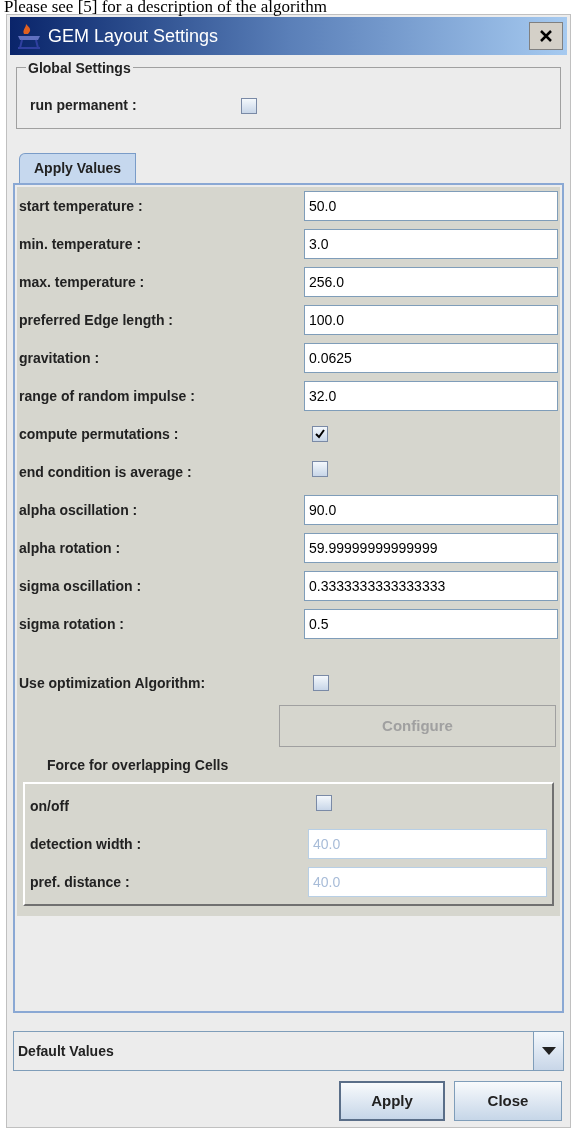  What do you see at coordinates (113, 683) in the screenshot?
I see `field-label: Use optimization Algorithm:` at bounding box center [113, 683].